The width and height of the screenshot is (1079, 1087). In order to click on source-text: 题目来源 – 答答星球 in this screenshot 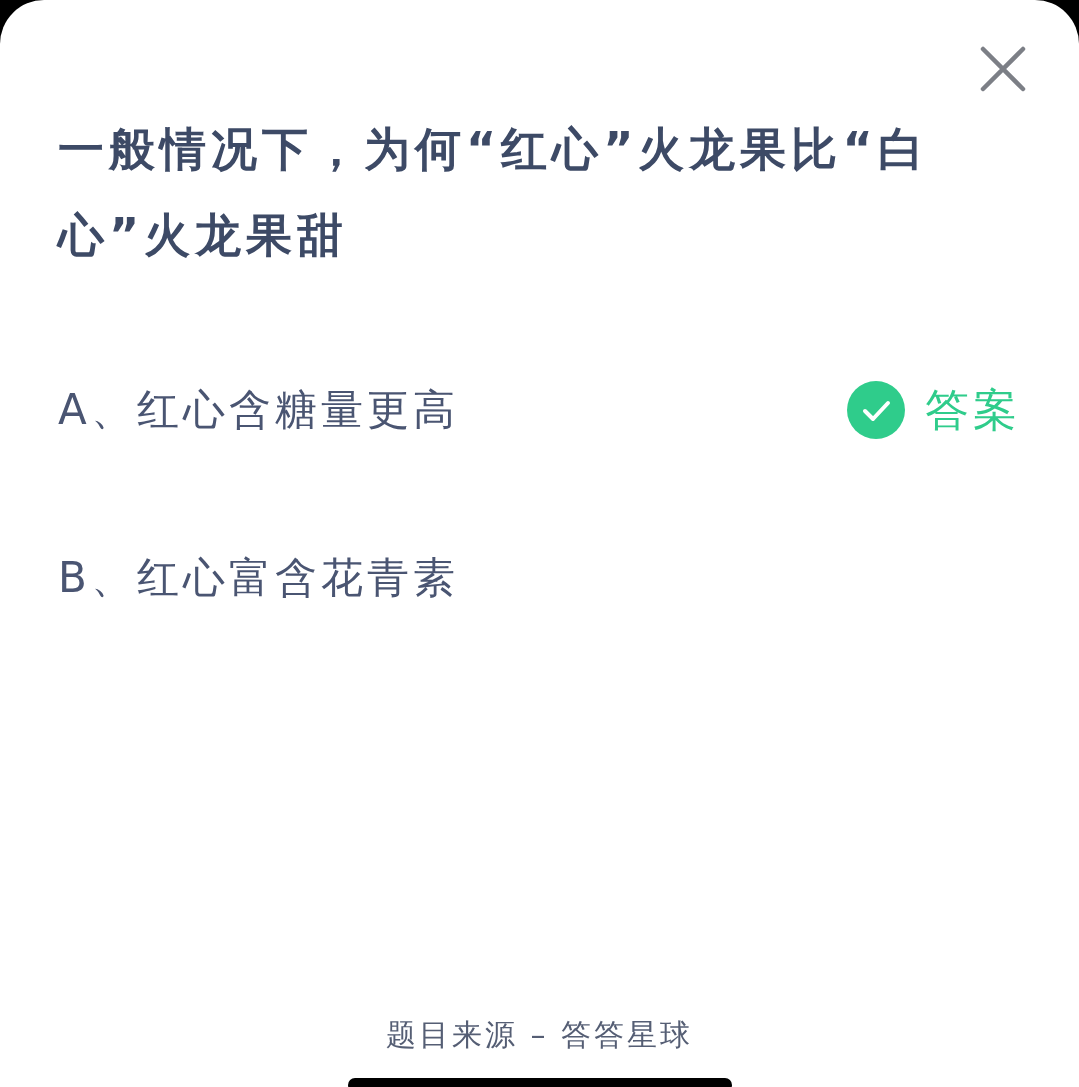, I will do `click(539, 1035)`.